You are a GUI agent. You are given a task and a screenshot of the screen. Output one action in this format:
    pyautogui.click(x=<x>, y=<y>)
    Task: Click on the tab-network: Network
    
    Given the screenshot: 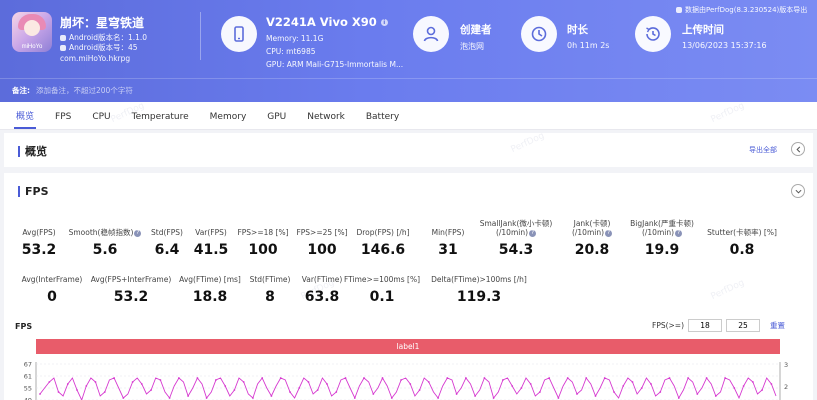 What is the action you would take?
    pyautogui.click(x=326, y=120)
    